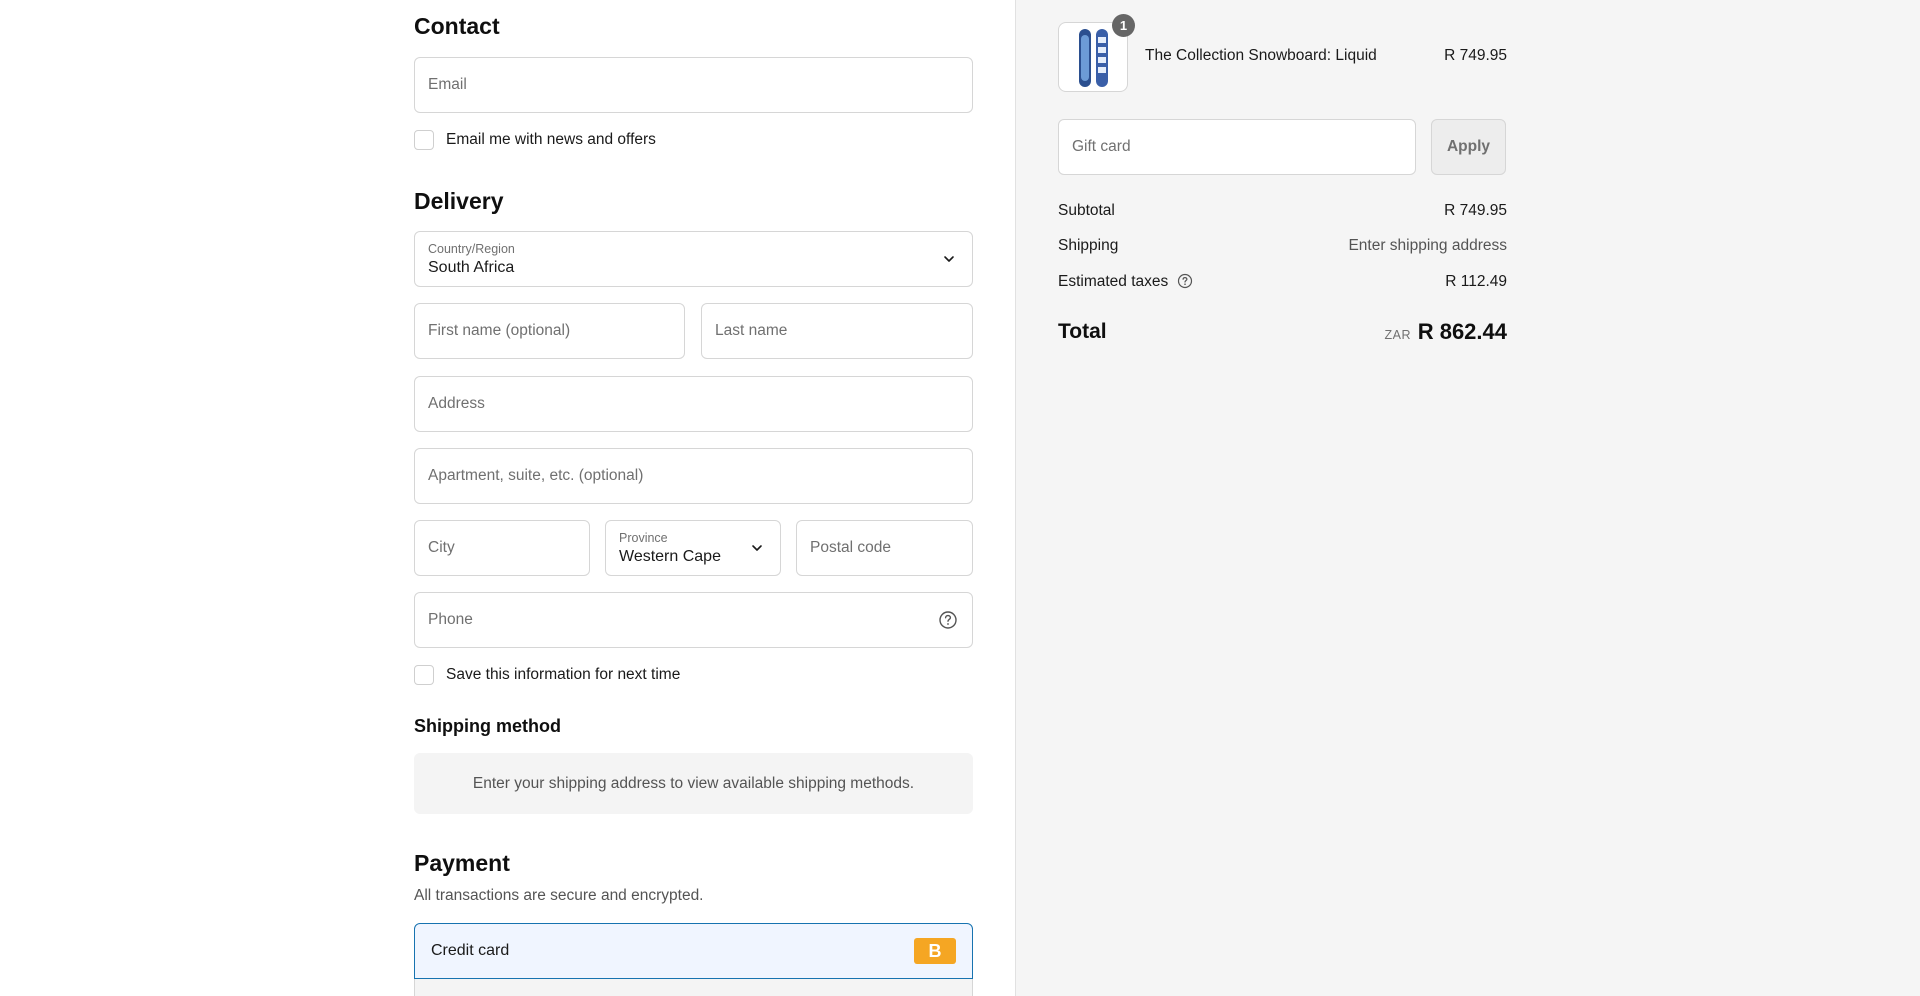  I want to click on credit-card-details-area, so click(693, 987).